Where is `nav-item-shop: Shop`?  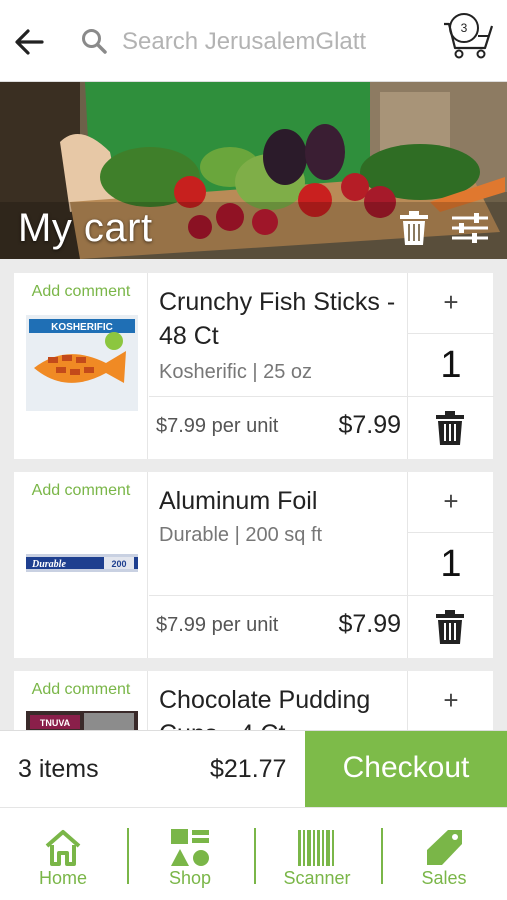
nav-item-shop: Shop is located at coordinates (190, 854).